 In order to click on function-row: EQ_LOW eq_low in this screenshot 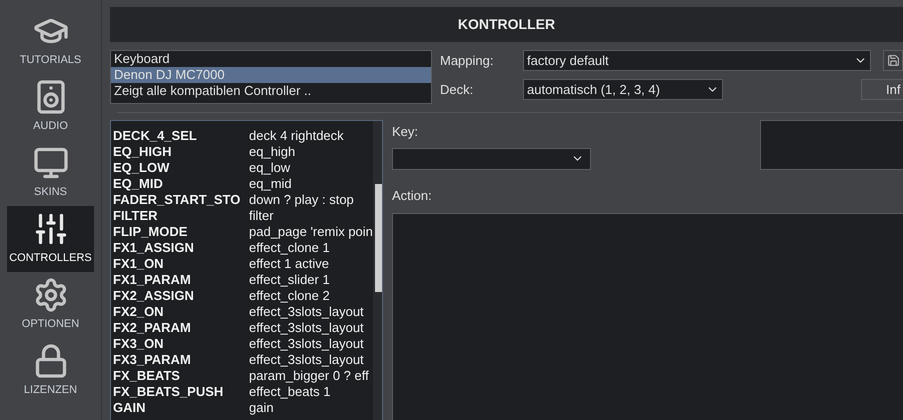, I will do `click(243, 168)`.